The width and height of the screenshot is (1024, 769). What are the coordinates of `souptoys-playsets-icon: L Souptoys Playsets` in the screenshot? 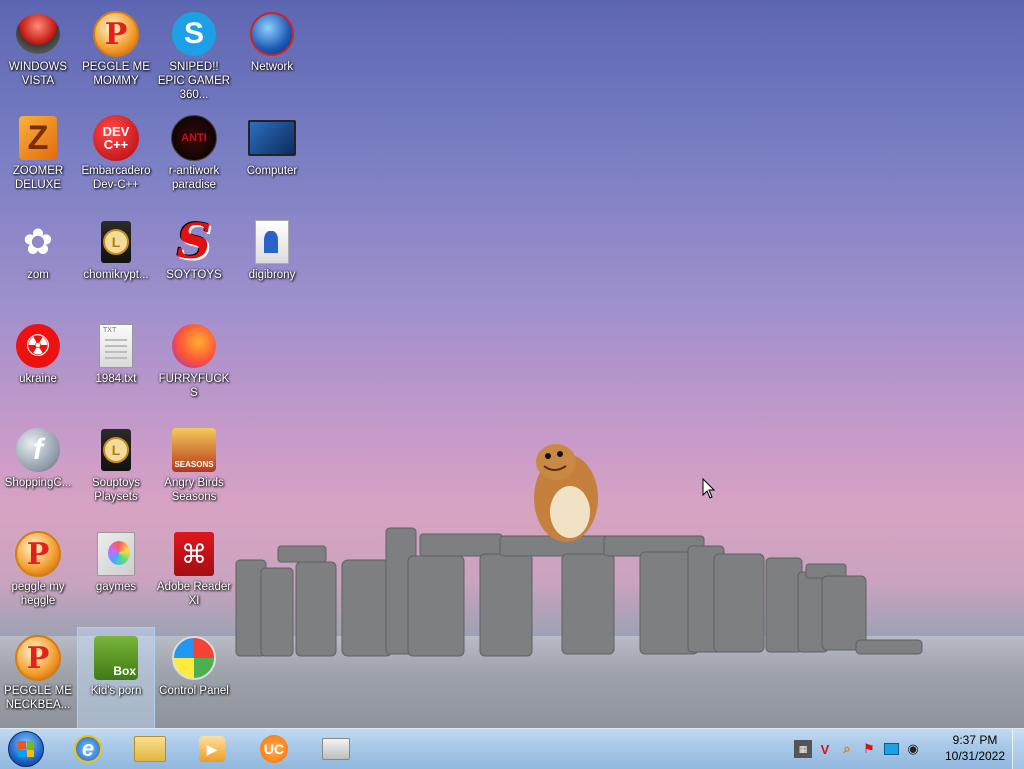 It's located at (116, 470).